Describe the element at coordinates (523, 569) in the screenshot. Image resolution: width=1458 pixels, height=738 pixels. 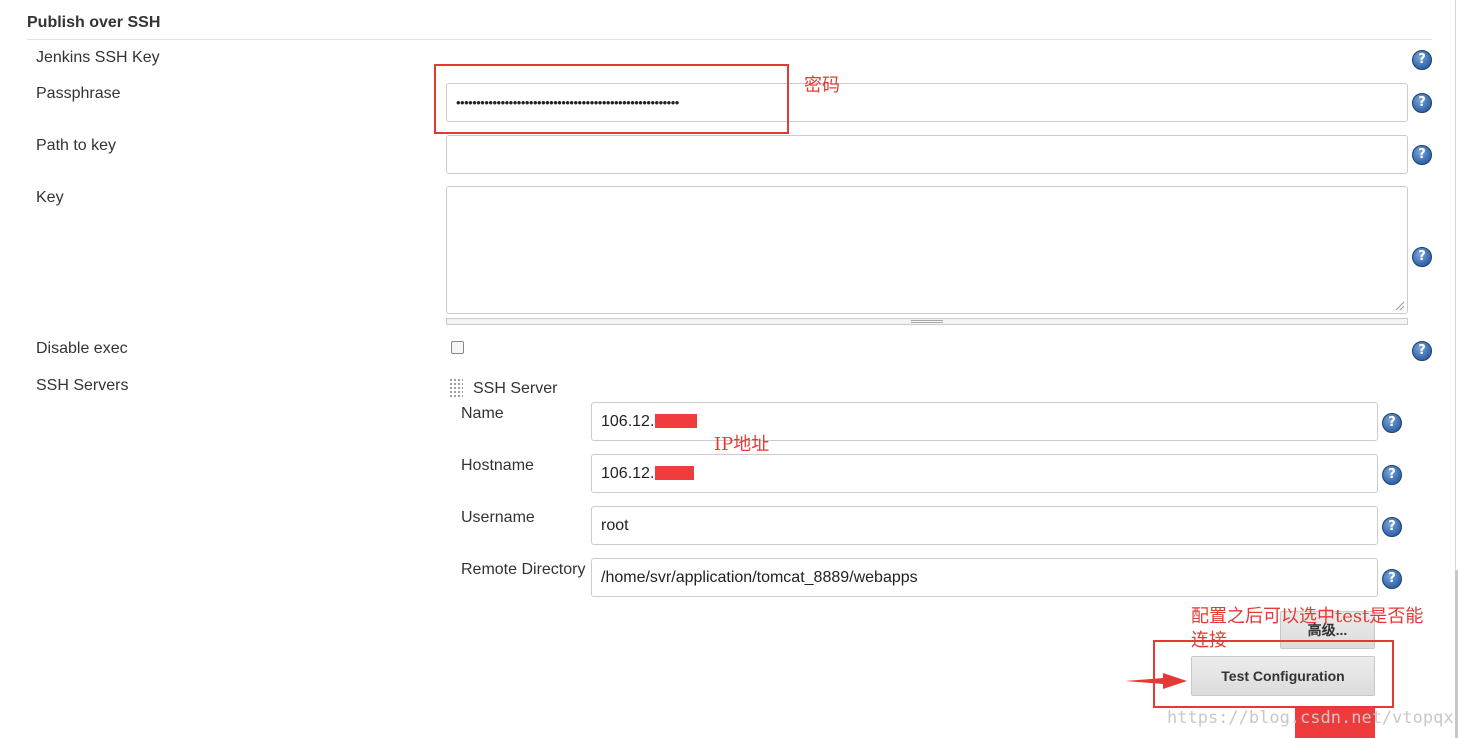
I see `remote-directory-label: Remote Directory` at that location.